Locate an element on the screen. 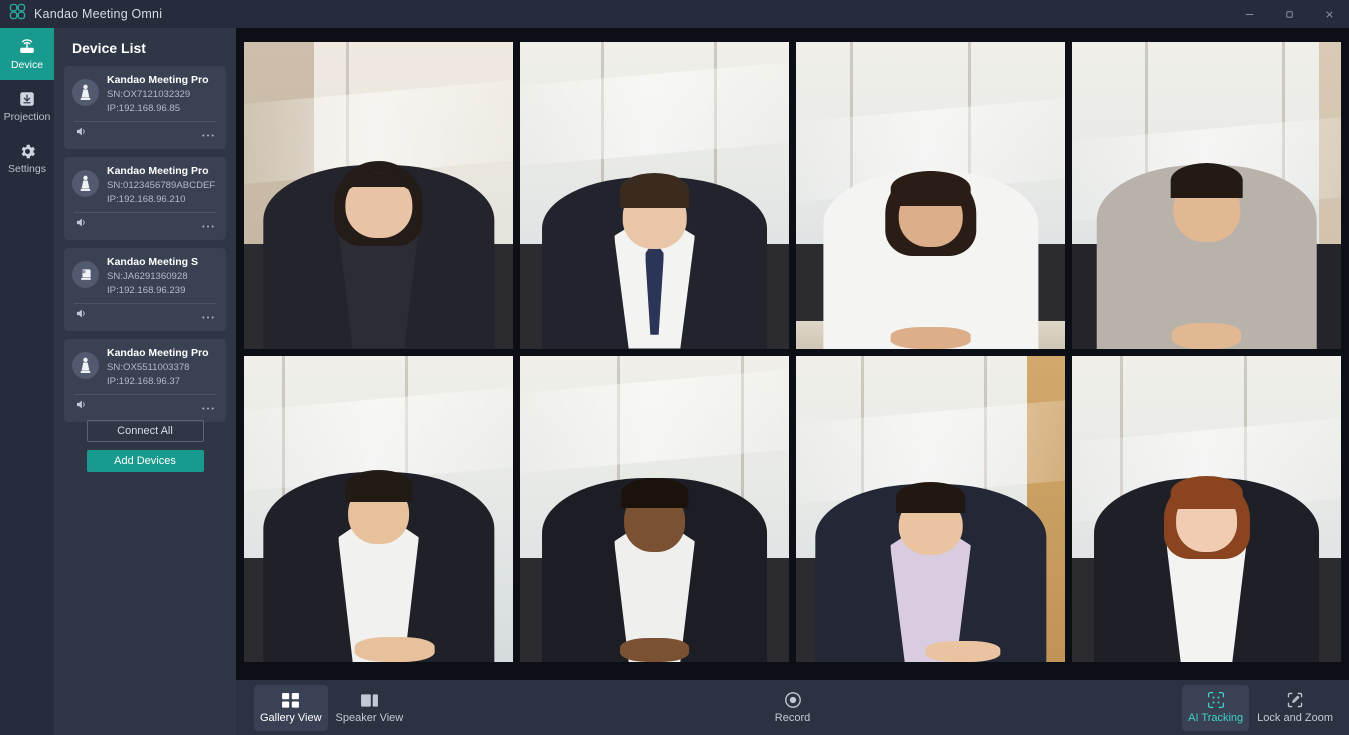 The height and width of the screenshot is (735, 1349). sidebar-item-device: Device is located at coordinates (27, 54).